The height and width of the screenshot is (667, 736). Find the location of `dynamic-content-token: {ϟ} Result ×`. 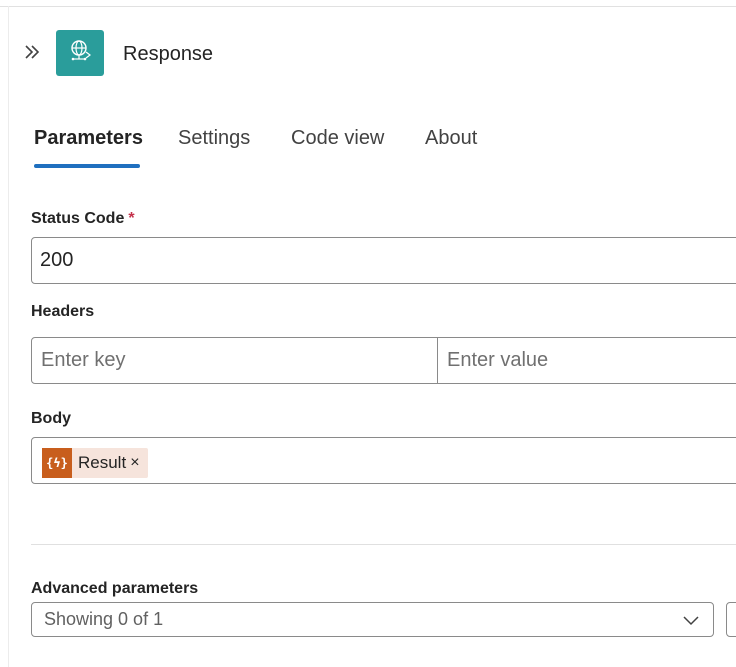

dynamic-content-token: {ϟ} Result × is located at coordinates (95, 463).